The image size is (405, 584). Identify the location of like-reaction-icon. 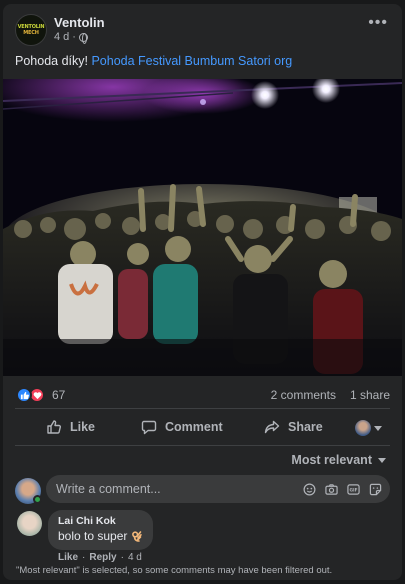
(24, 395).